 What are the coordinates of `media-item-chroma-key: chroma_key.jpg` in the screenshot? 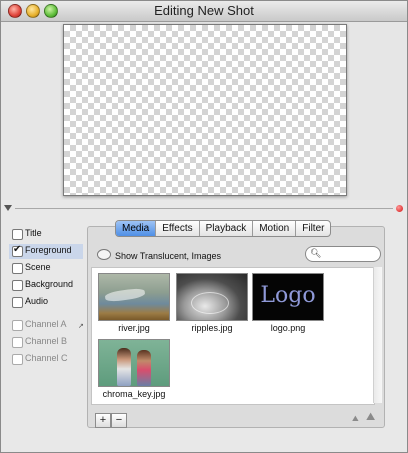 It's located at (134, 369).